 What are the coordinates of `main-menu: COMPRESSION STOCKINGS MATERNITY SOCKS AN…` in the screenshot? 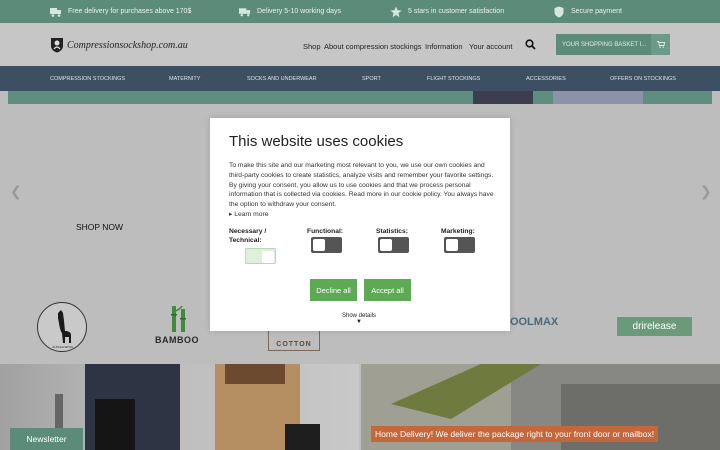 It's located at (360, 78).